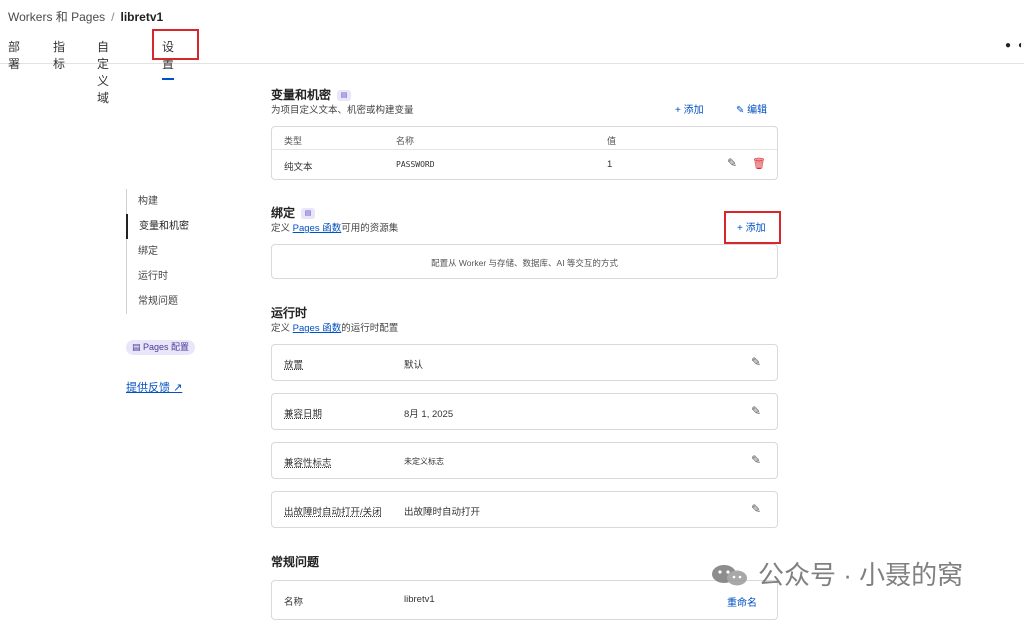  Describe the element at coordinates (610, 164) in the screenshot. I see `variable-value: 1` at that location.